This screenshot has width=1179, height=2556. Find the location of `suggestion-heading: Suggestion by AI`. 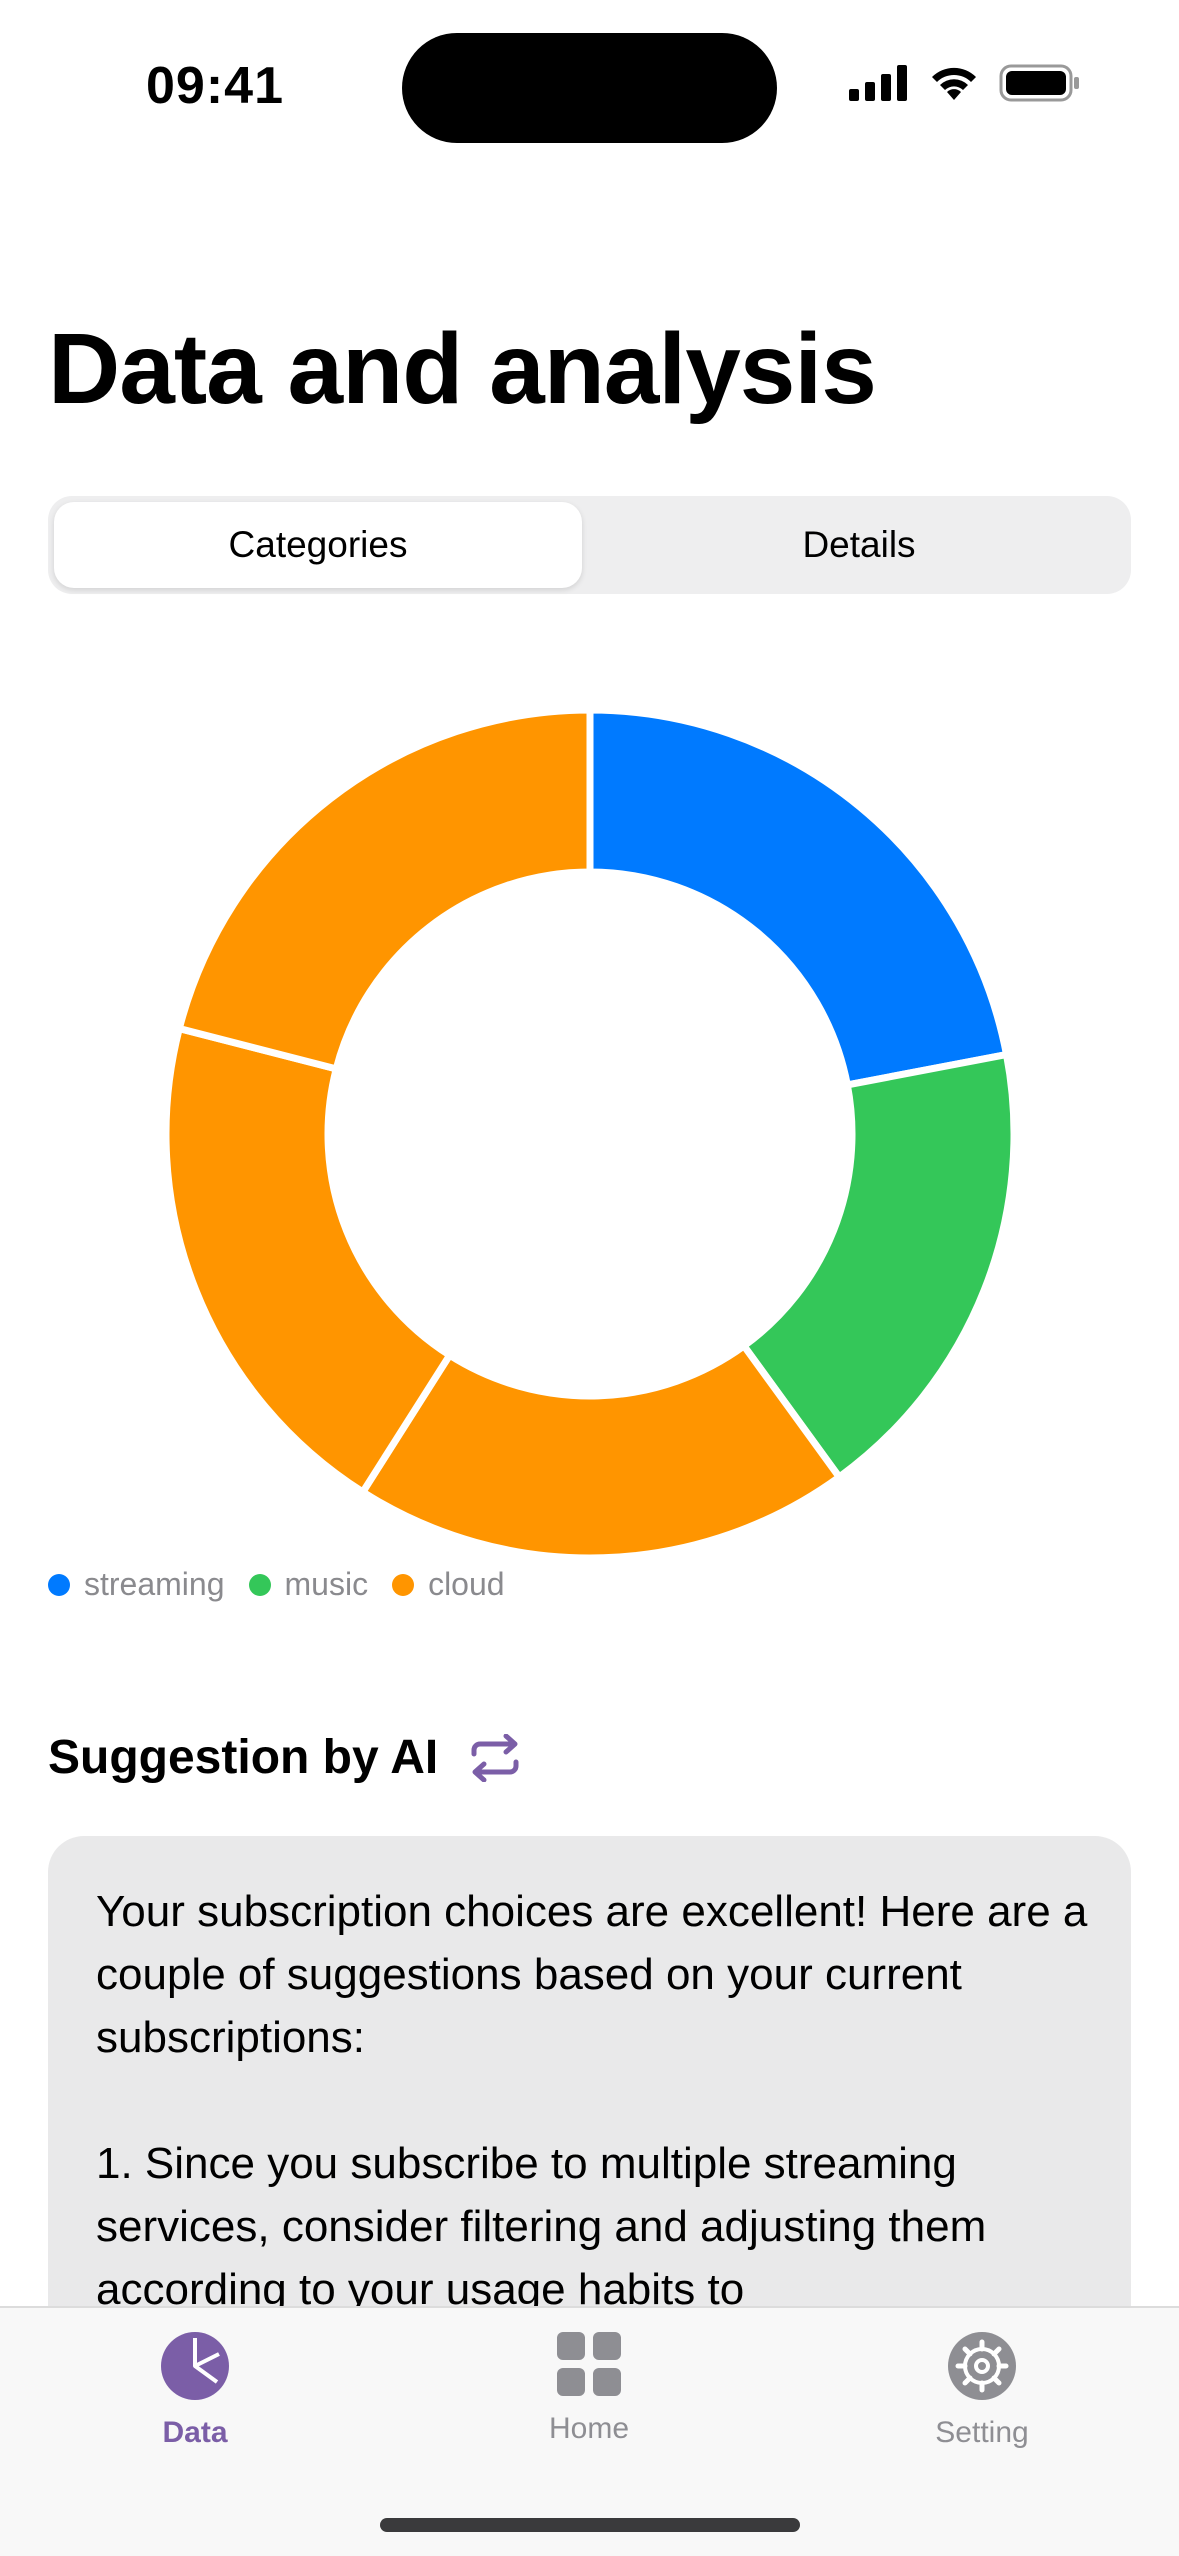

suggestion-heading: Suggestion by AI is located at coordinates (286, 1757).